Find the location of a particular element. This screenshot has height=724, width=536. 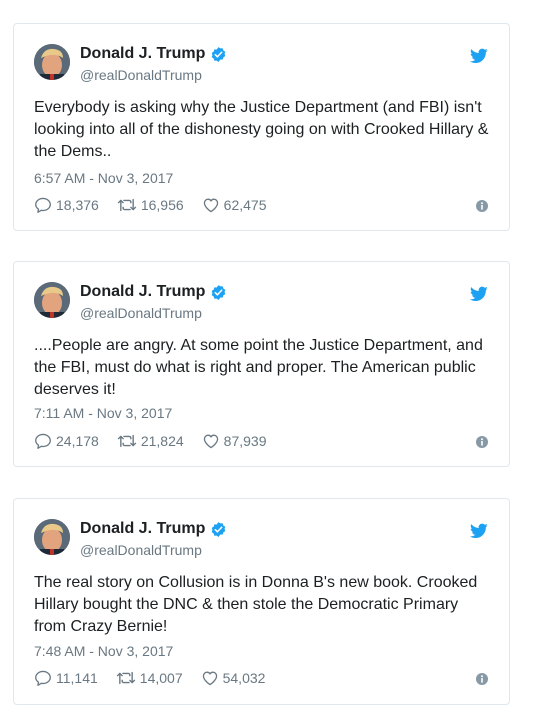

reply-button: 24,178 is located at coordinates (66, 441).